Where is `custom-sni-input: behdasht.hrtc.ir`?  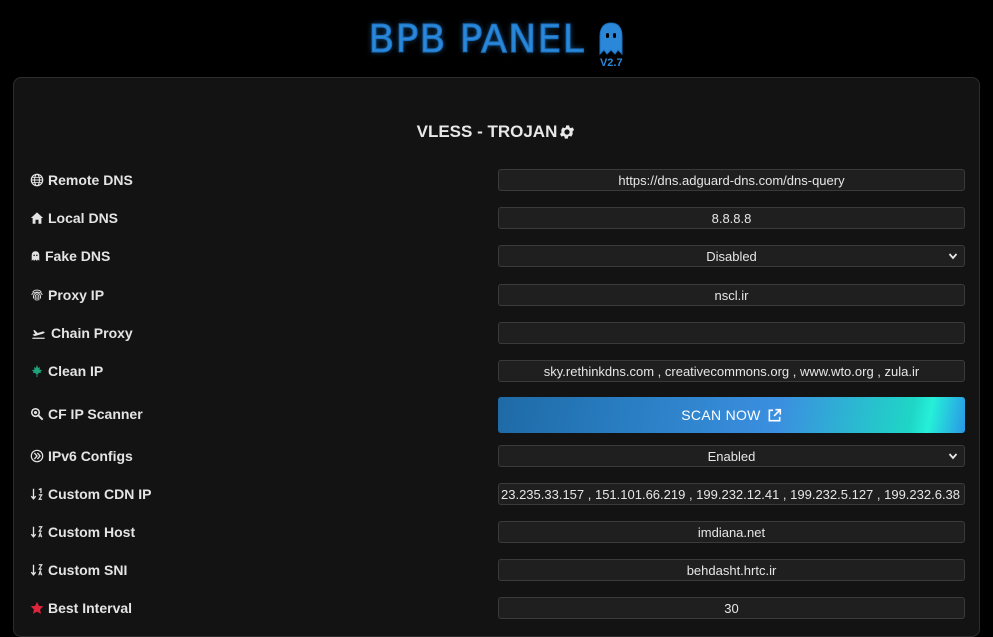
custom-sni-input: behdasht.hrtc.ir is located at coordinates (731, 570).